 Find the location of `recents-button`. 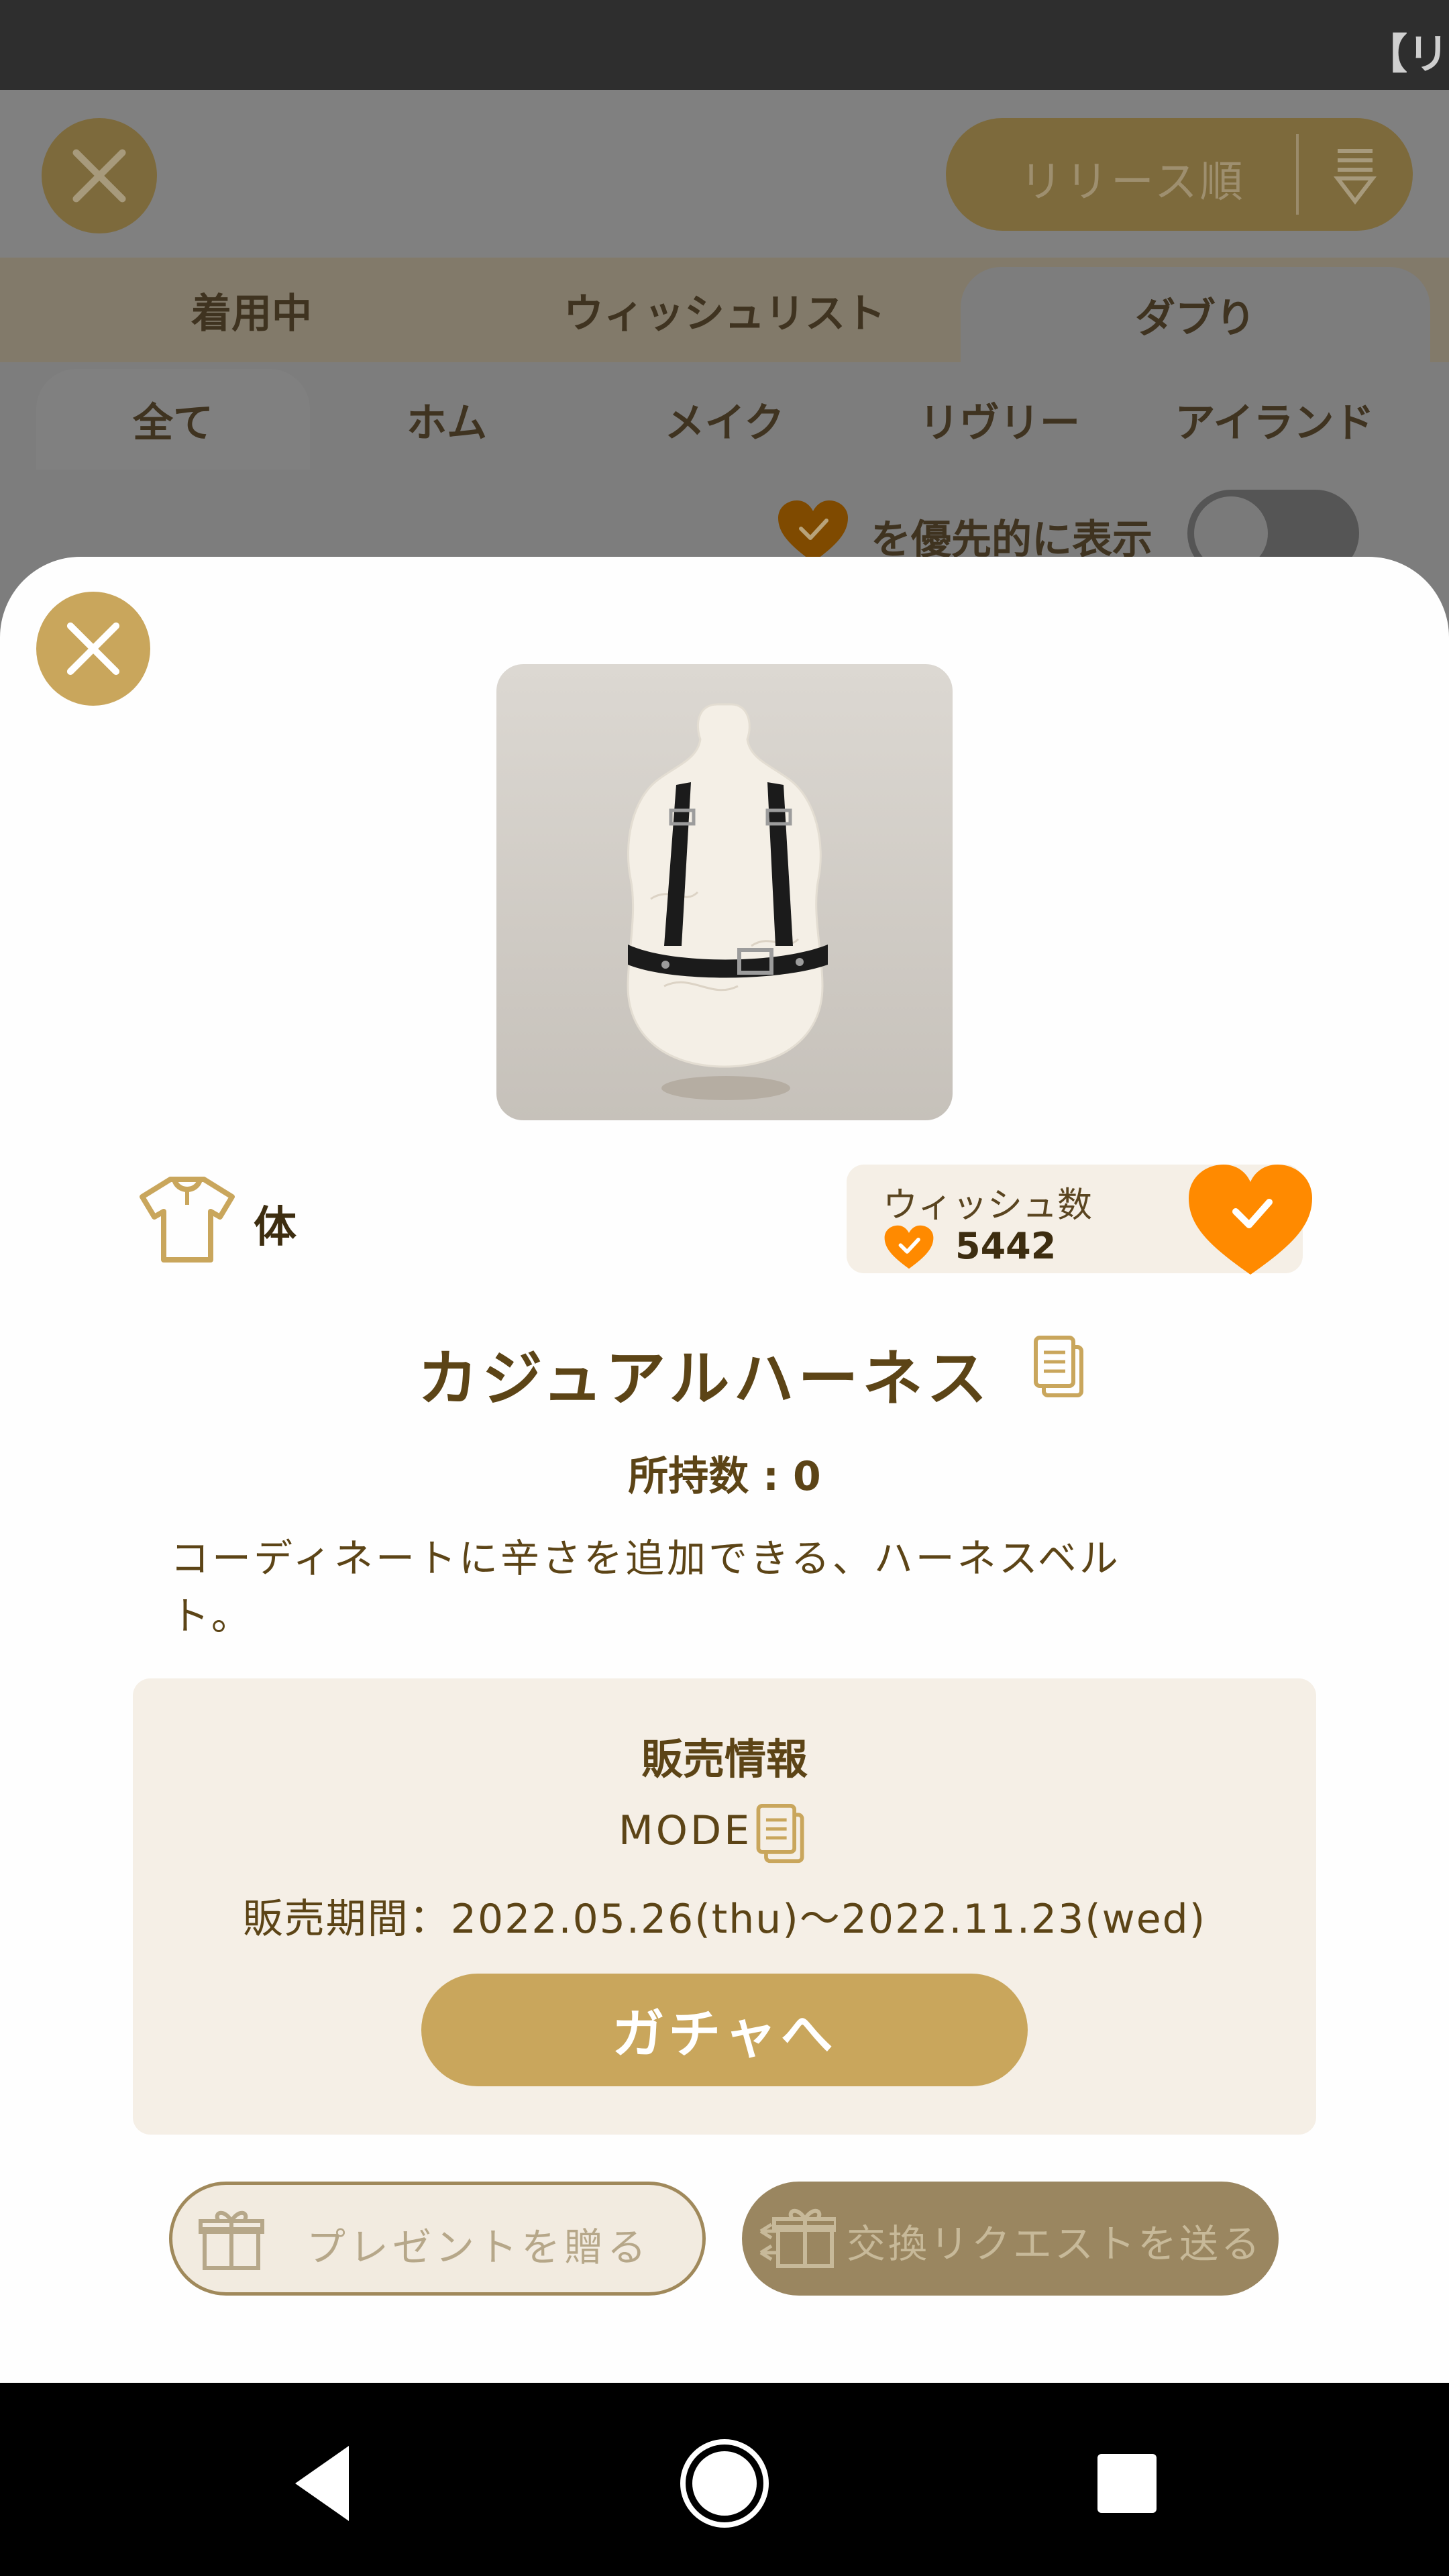

recents-button is located at coordinates (1127, 2483).